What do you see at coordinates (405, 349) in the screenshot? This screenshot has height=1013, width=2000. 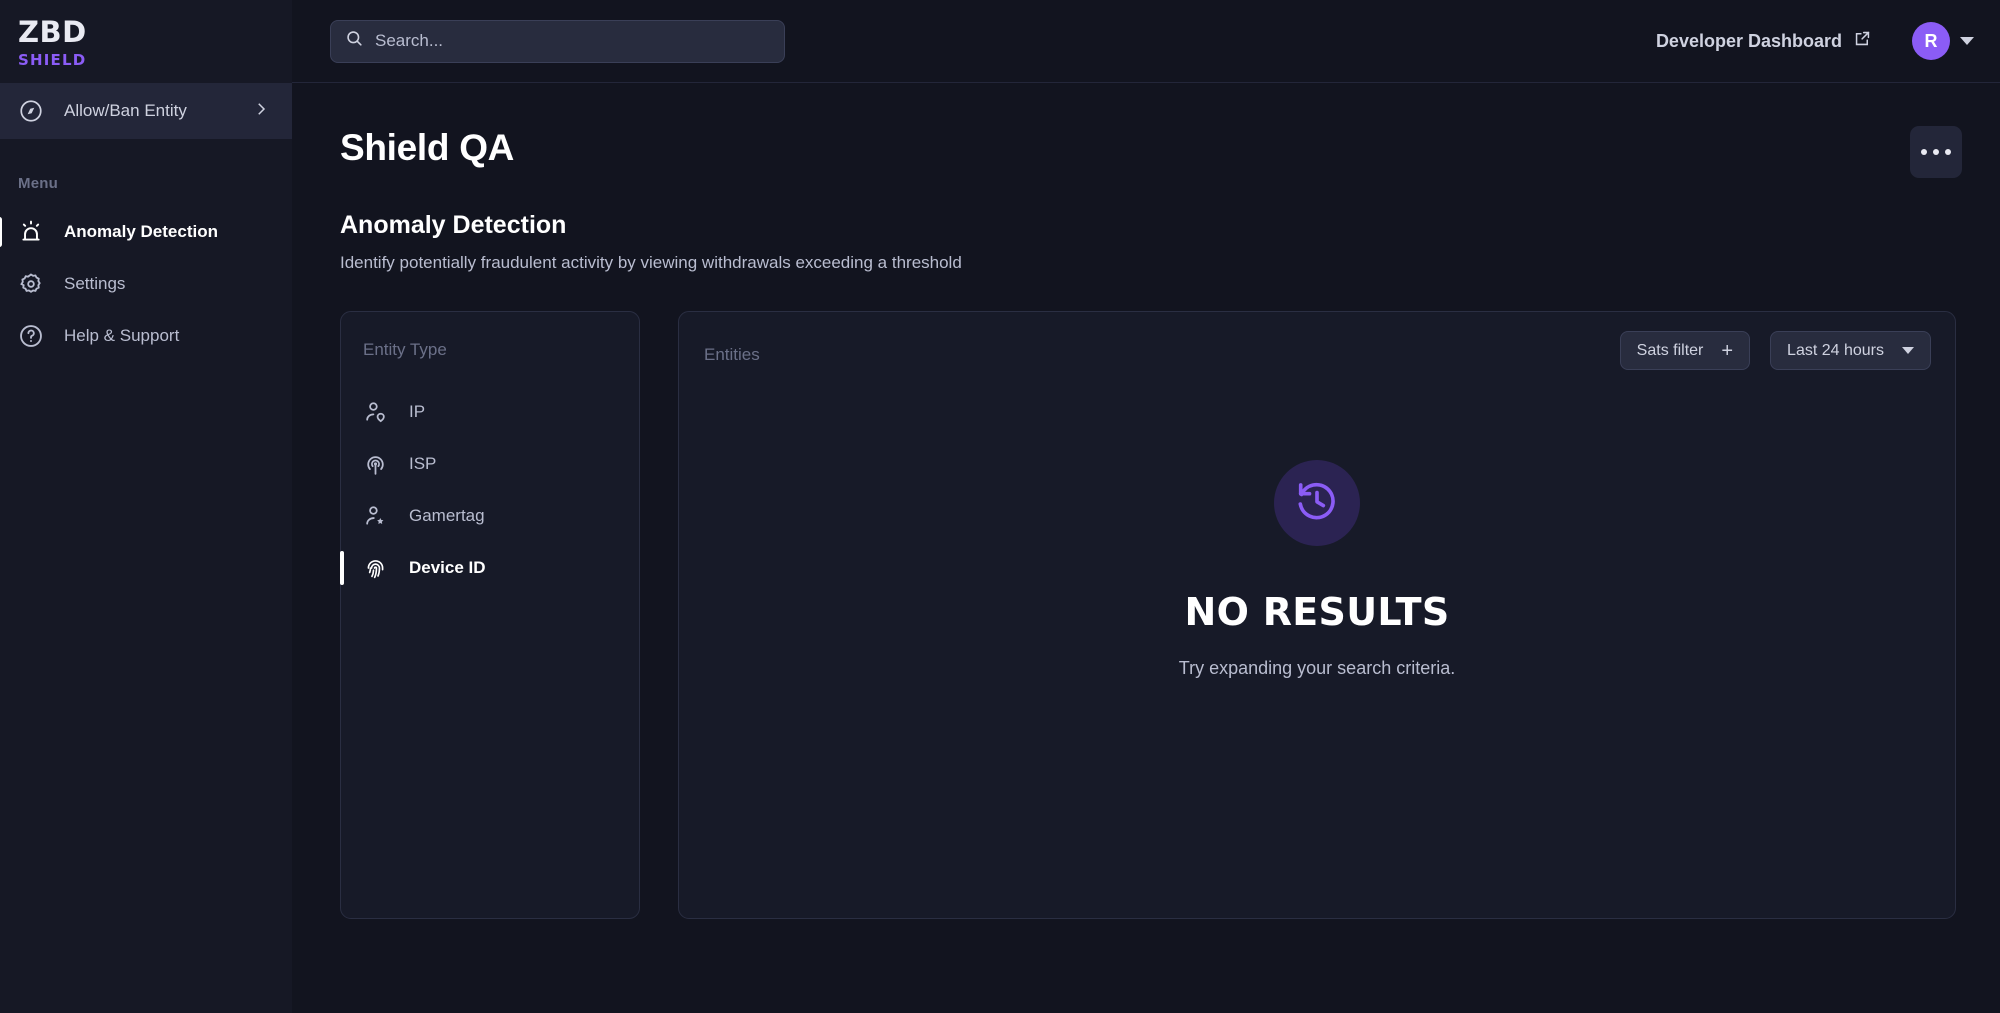 I see `entity-type-header: Entity Type` at bounding box center [405, 349].